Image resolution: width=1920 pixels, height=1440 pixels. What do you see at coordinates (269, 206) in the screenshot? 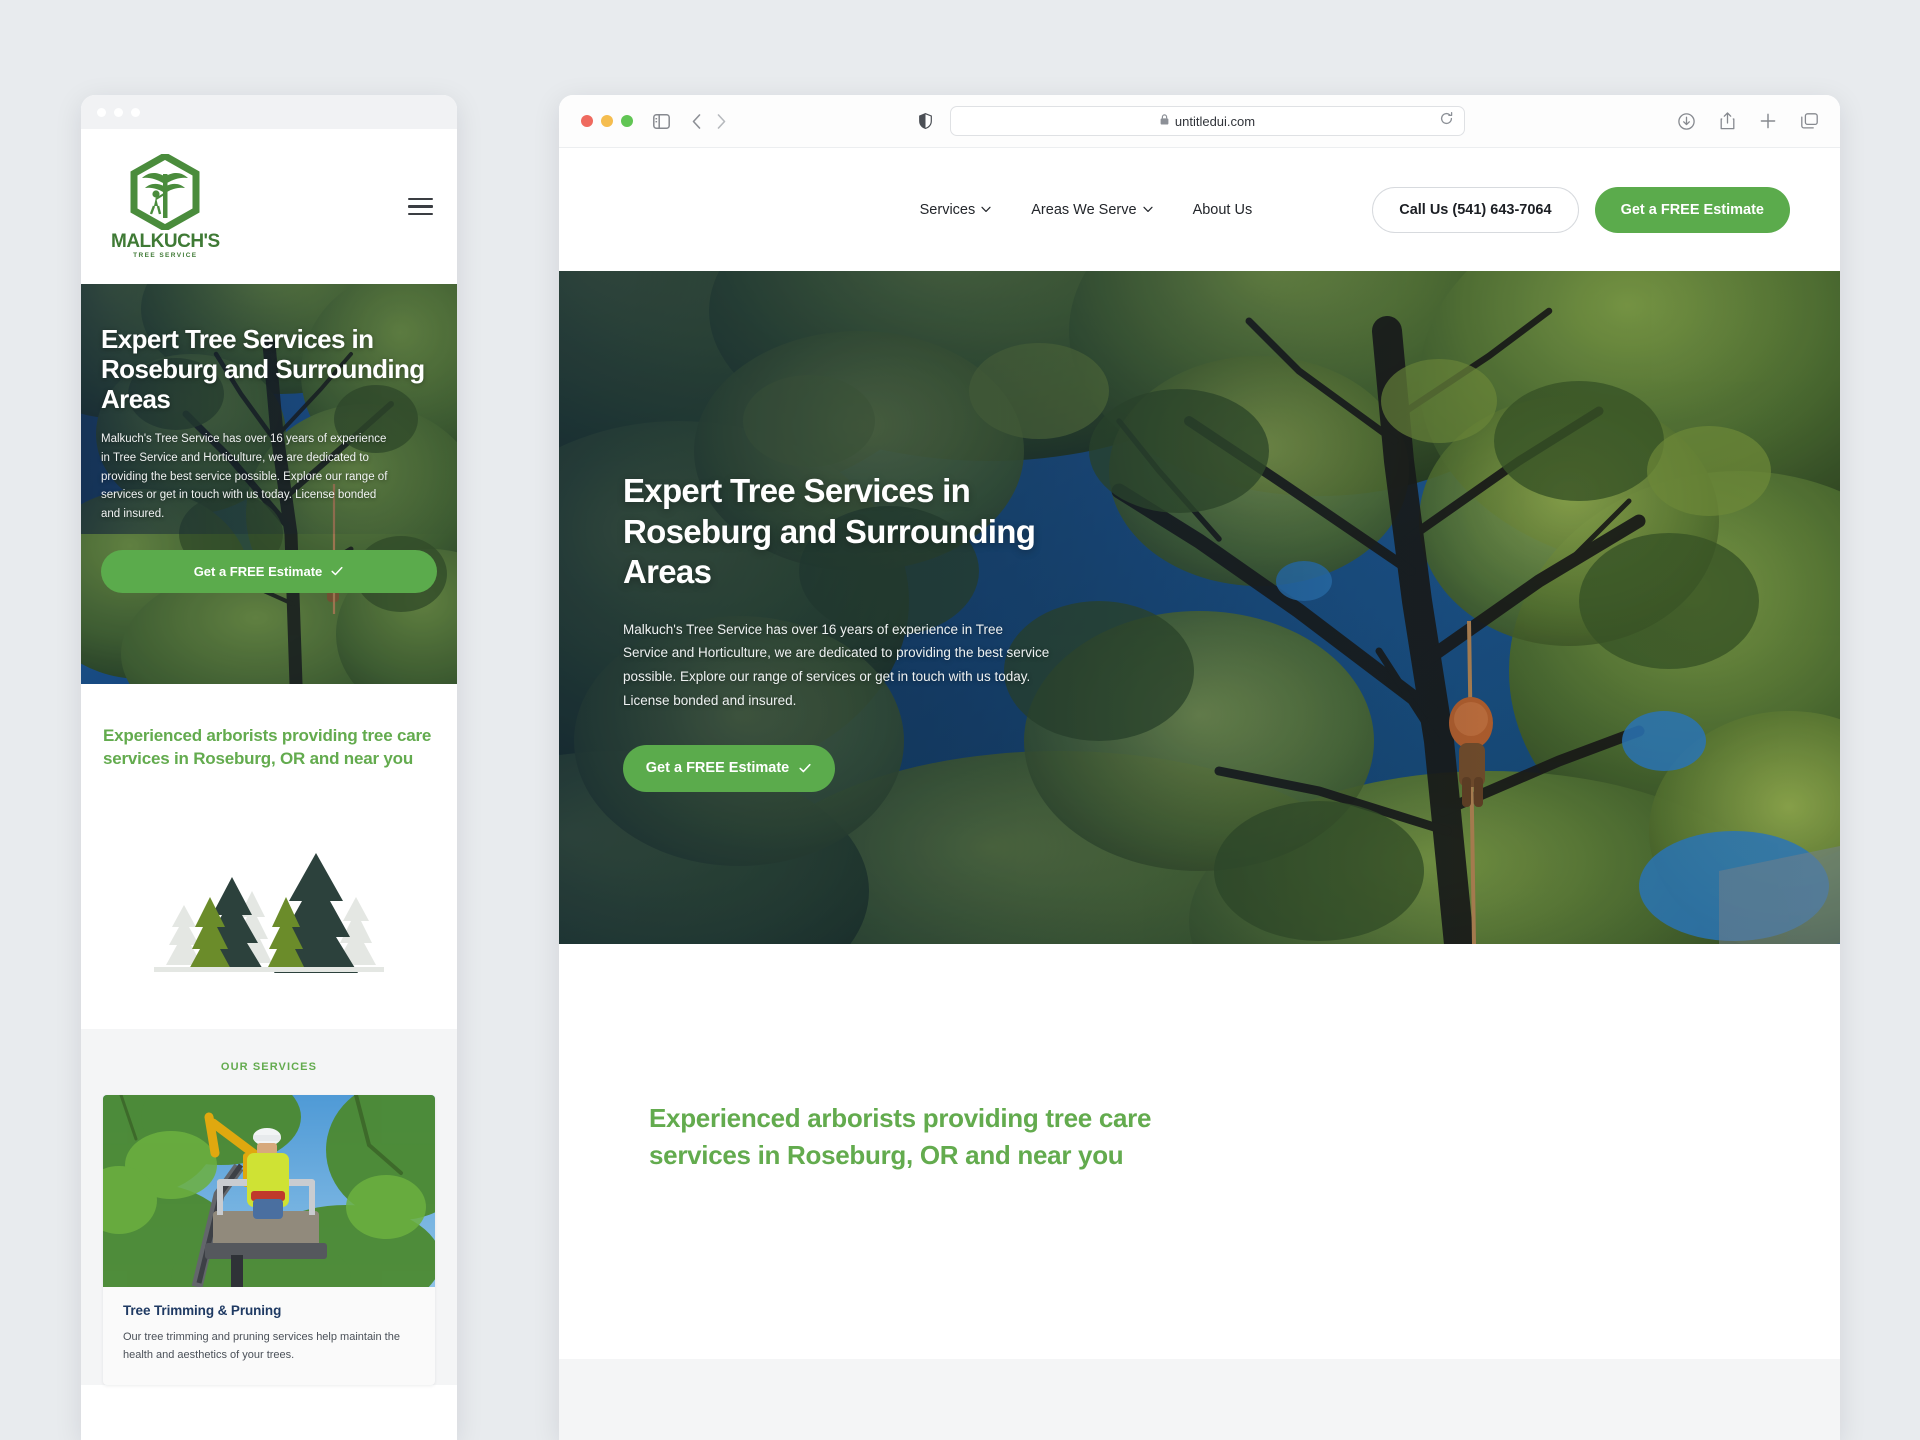
I see `mobile-site-header: MALKUCH'S TREE SERVICE` at bounding box center [269, 206].